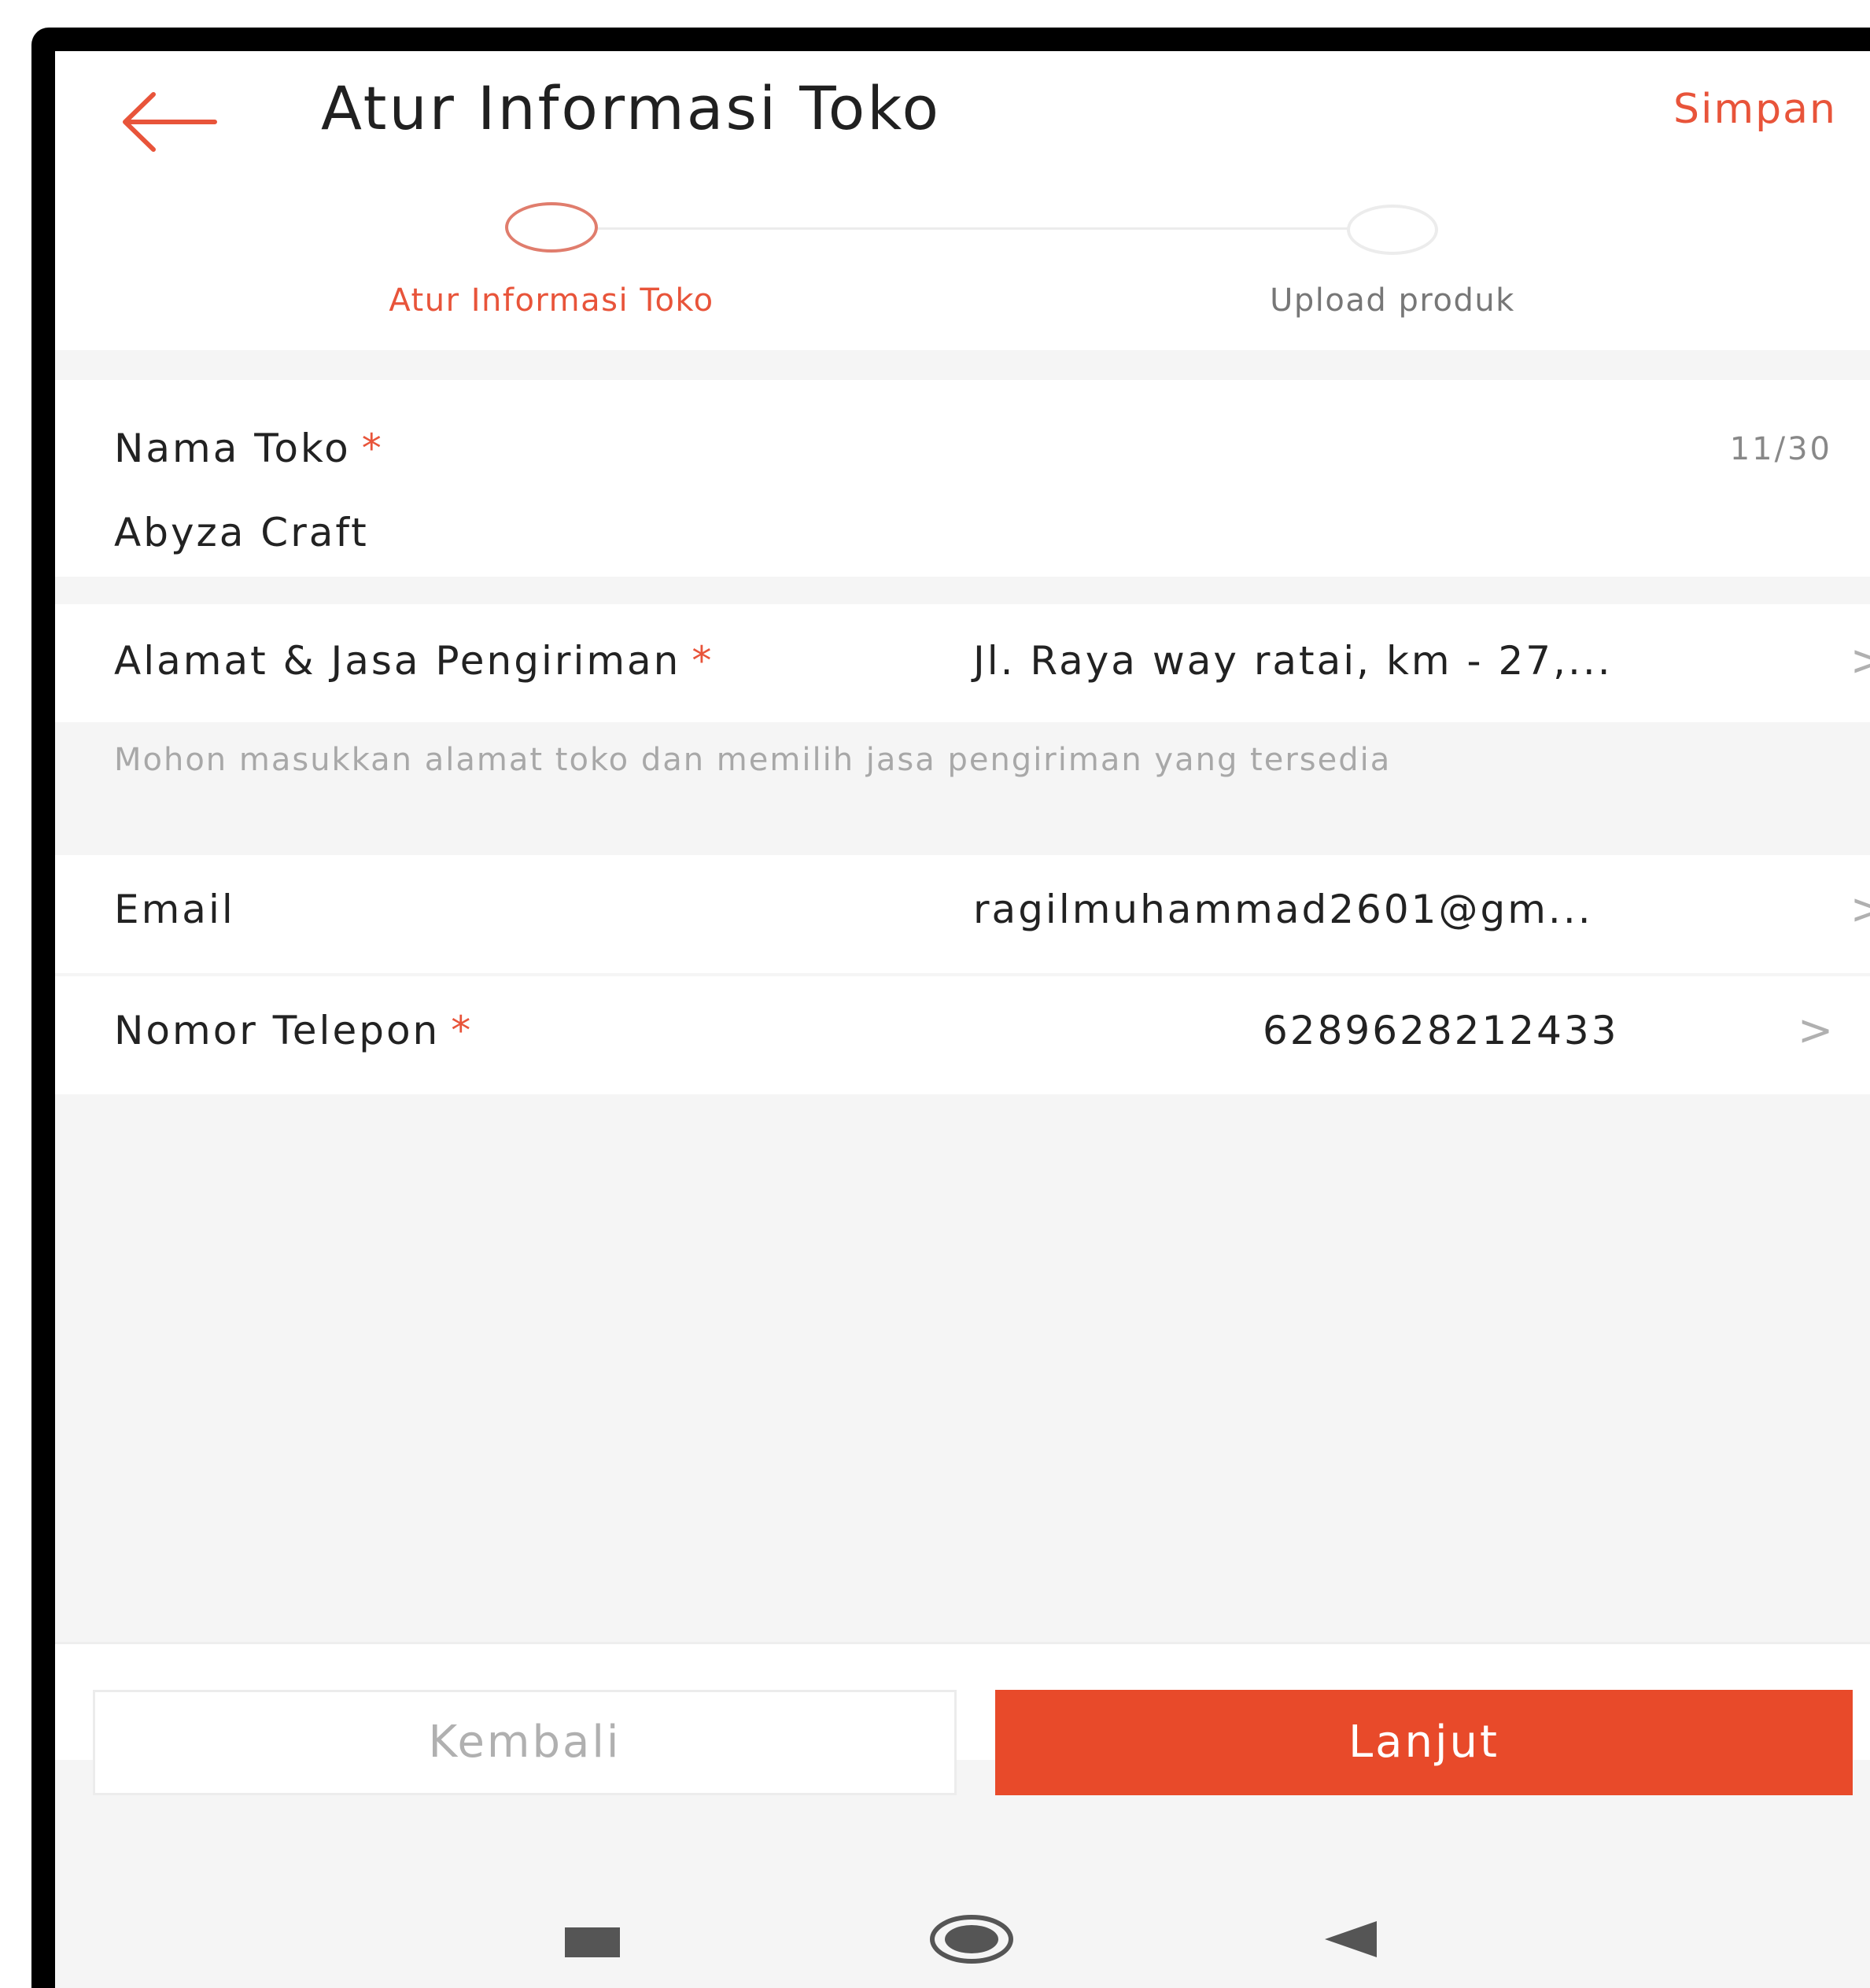 The width and height of the screenshot is (1870, 1988). What do you see at coordinates (962, 1718) in the screenshot?
I see `footer-actions: Kembali Lanjut` at bounding box center [962, 1718].